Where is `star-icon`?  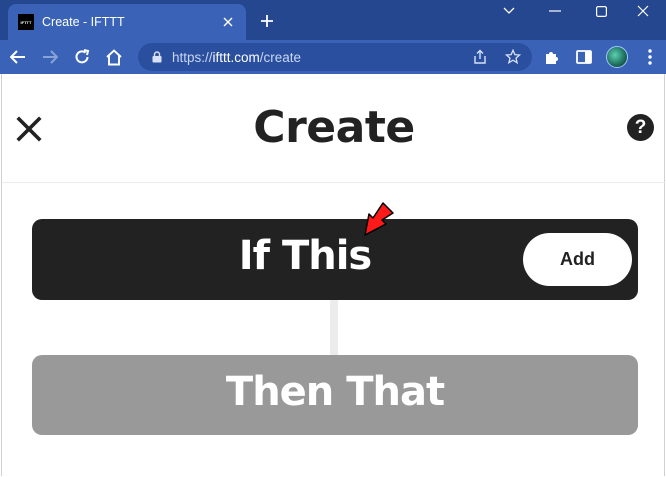 star-icon is located at coordinates (513, 57).